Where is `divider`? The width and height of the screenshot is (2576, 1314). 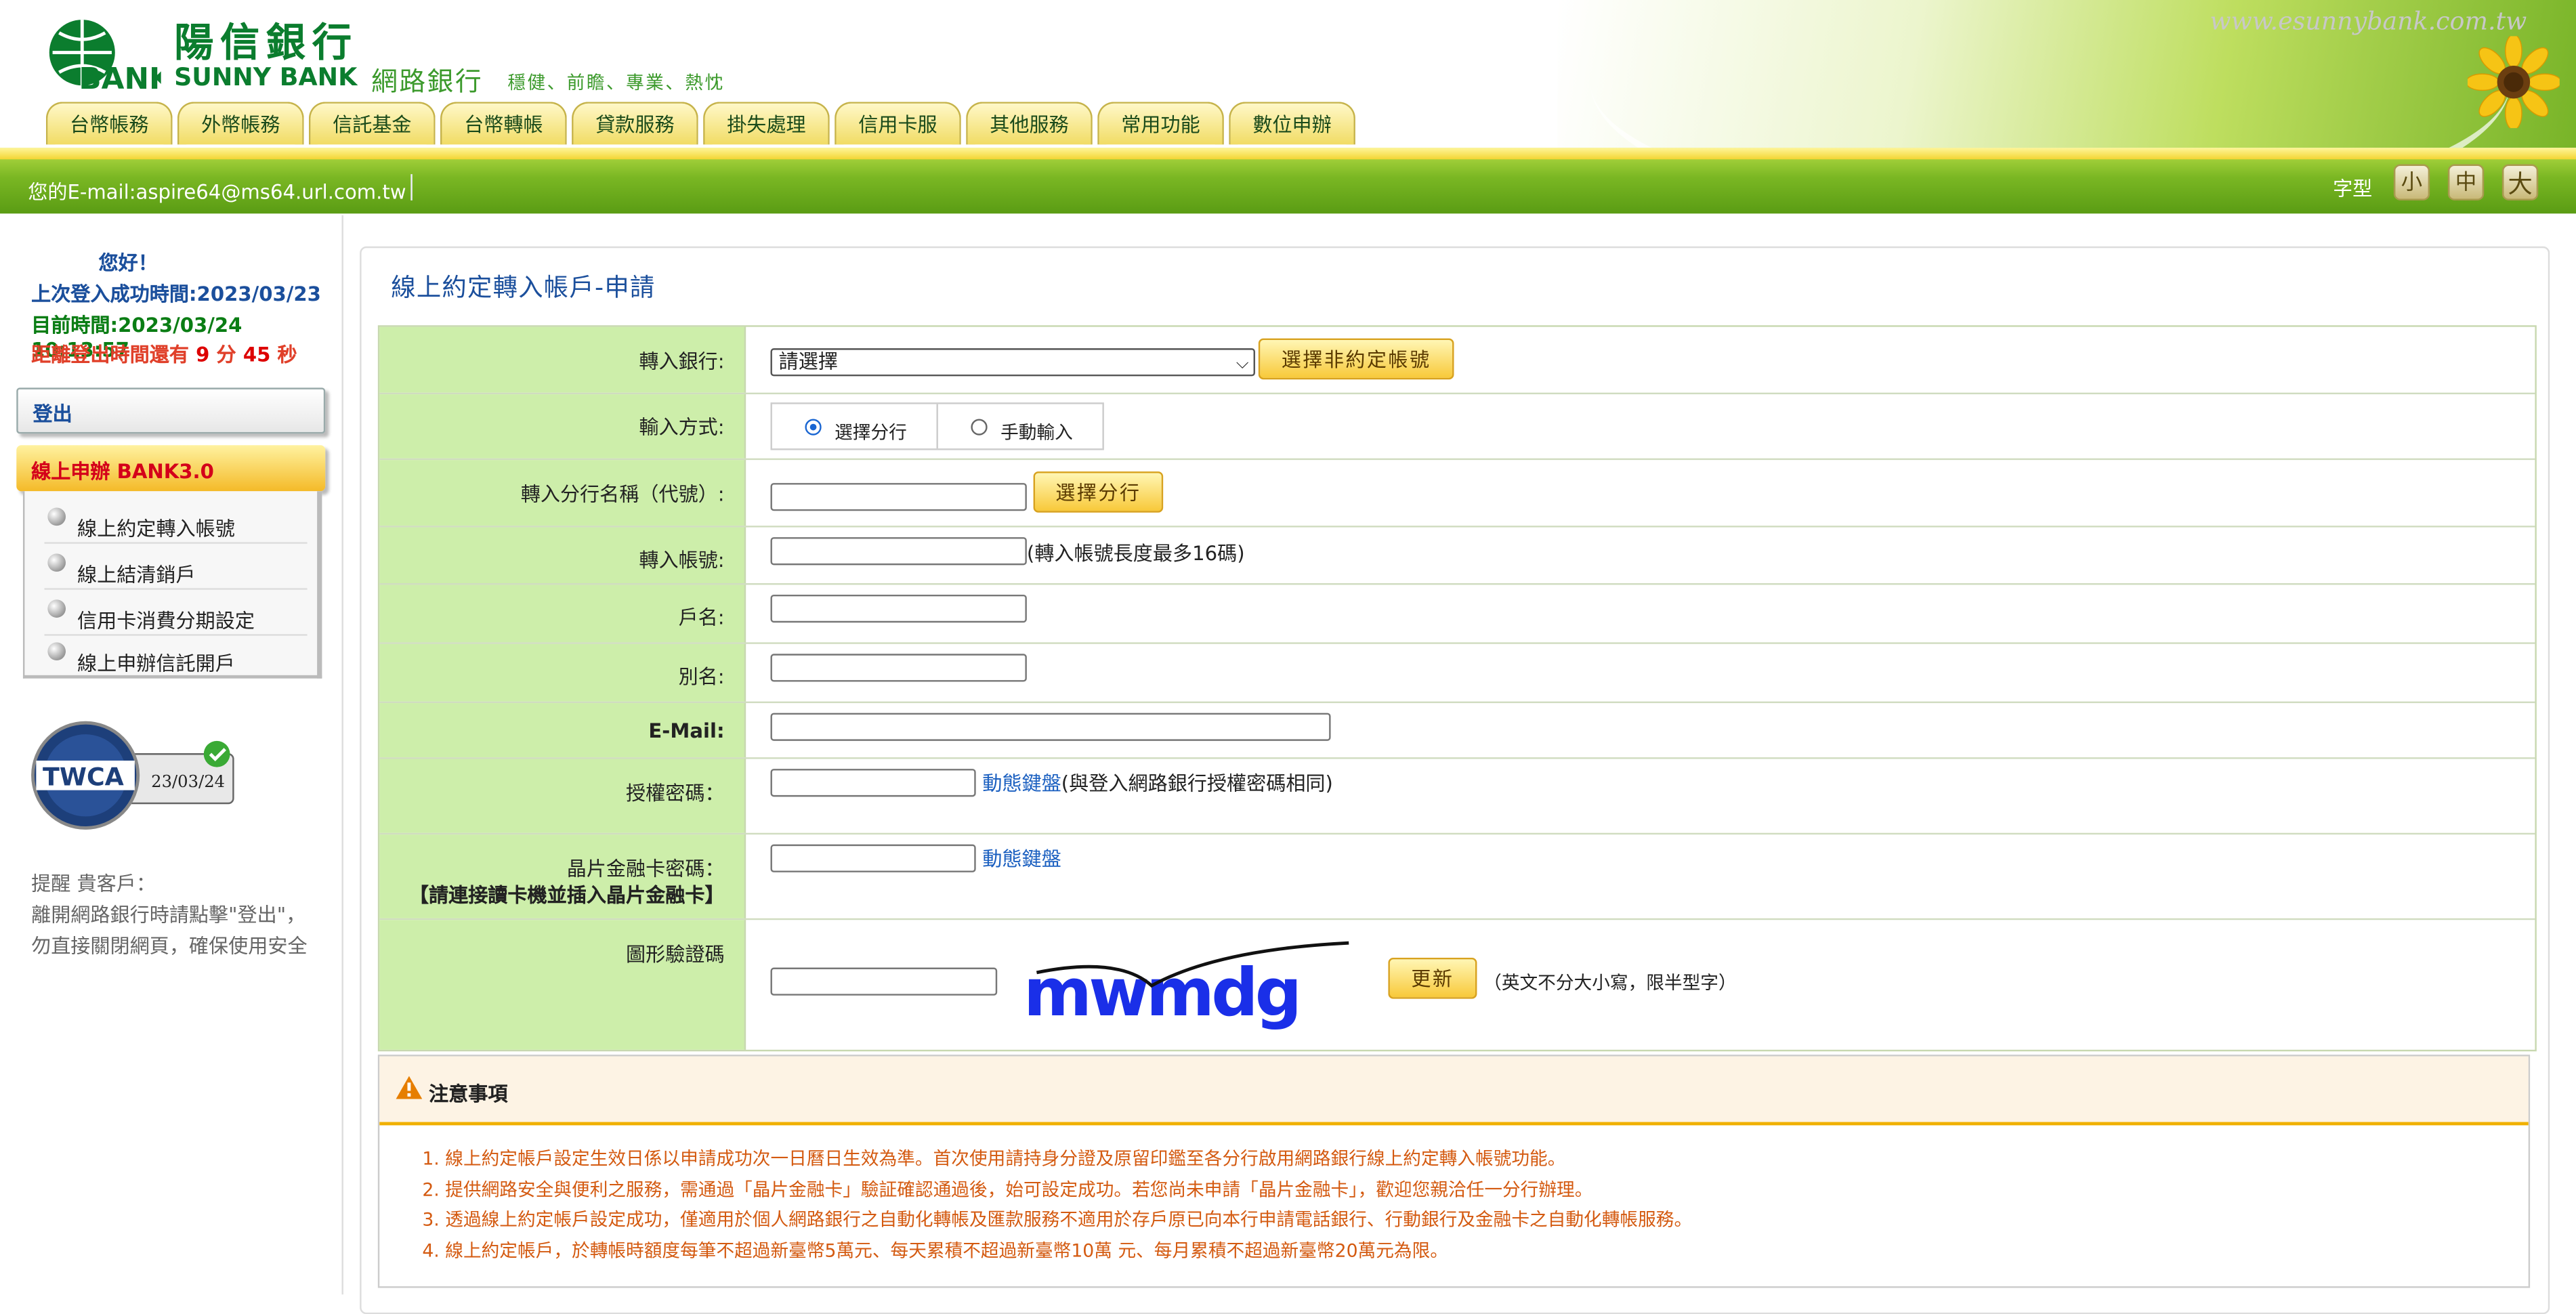 divider is located at coordinates (937, 426).